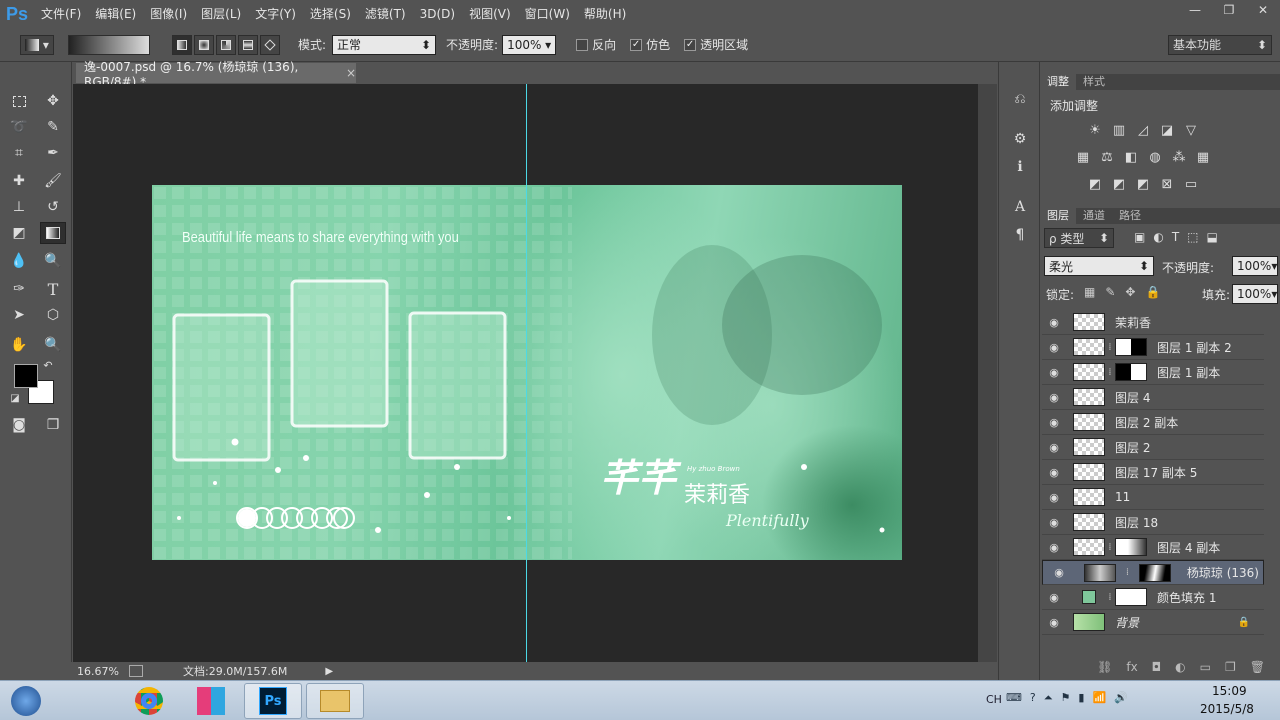 Image resolution: width=1280 pixels, height=720 pixels. Describe the element at coordinates (1099, 266) in the screenshot. I see `blend-mode-select: 柔光 ⬍` at that location.